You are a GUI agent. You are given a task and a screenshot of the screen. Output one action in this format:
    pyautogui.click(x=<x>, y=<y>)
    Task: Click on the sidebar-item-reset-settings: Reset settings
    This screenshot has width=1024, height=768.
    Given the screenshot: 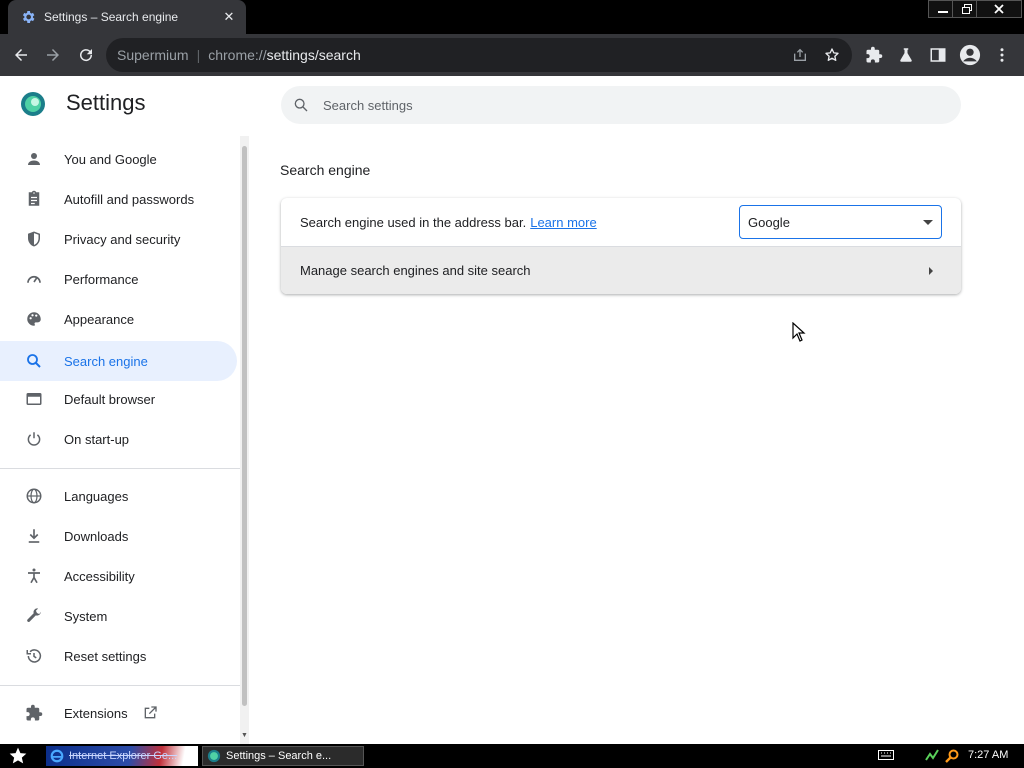 What is the action you would take?
    pyautogui.click(x=118, y=656)
    